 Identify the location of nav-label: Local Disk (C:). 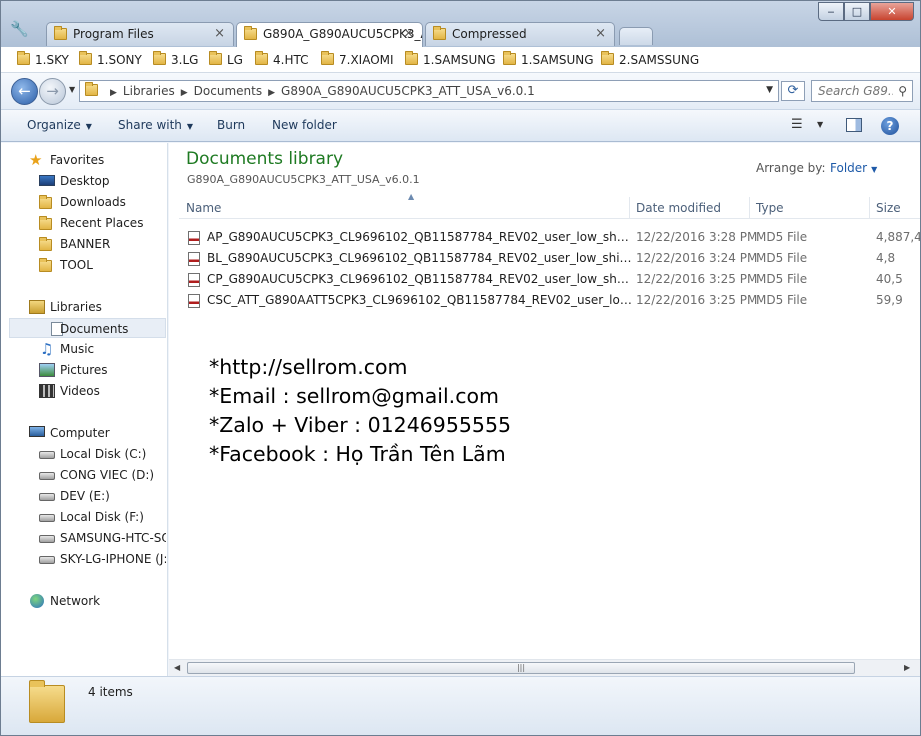
(103, 454).